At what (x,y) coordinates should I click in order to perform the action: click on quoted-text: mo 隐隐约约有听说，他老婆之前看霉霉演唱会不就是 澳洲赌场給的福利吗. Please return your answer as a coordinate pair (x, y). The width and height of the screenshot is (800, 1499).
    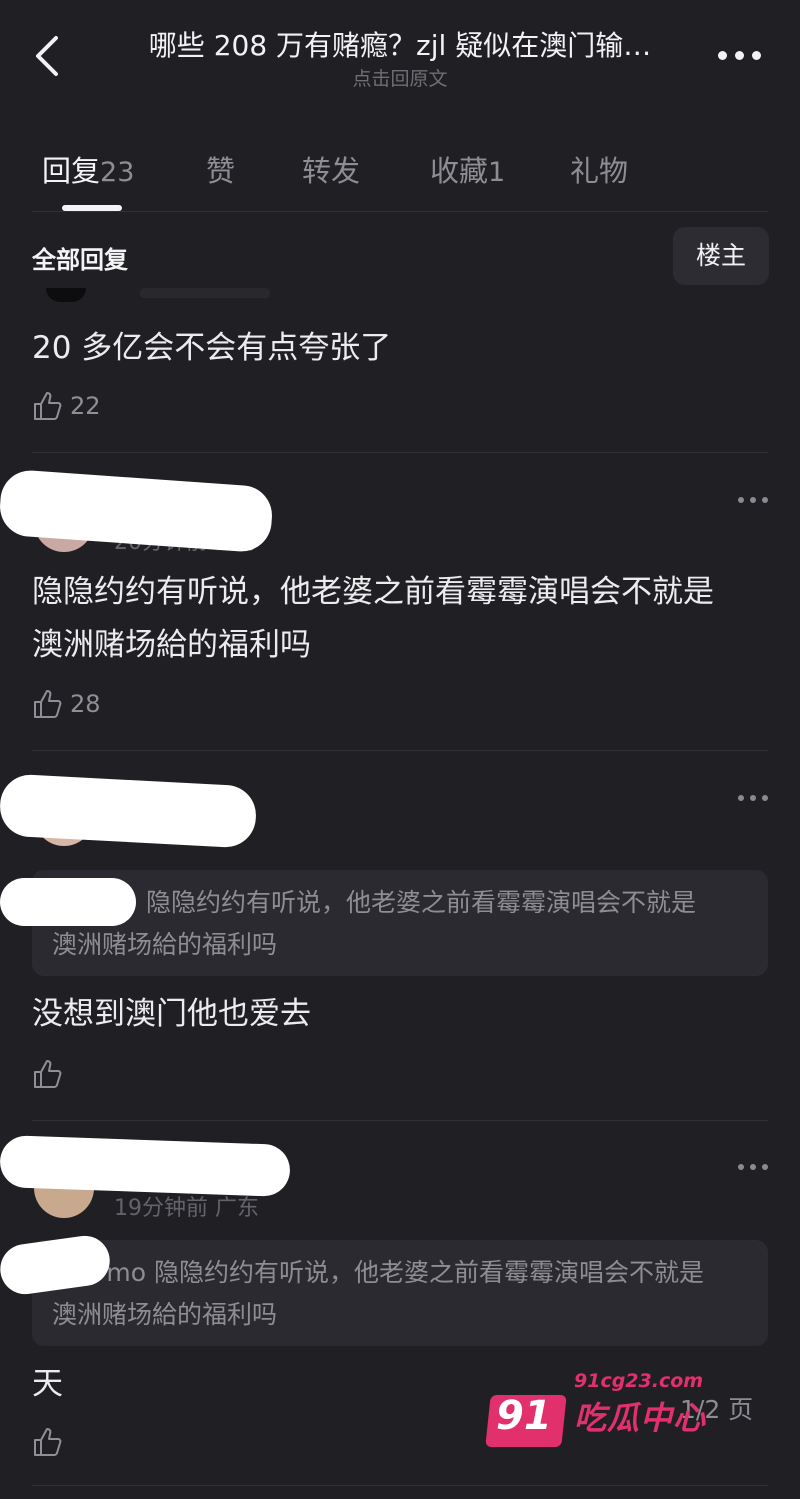
    Looking at the image, I should click on (402, 1294).